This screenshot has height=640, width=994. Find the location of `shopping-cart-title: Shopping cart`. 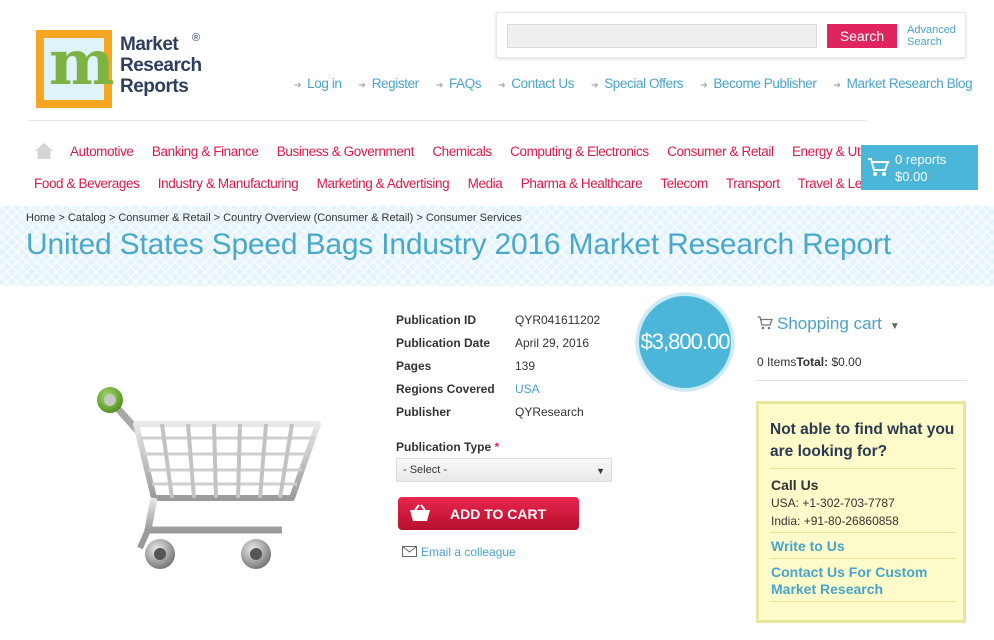

shopping-cart-title: Shopping cart is located at coordinates (829, 323).